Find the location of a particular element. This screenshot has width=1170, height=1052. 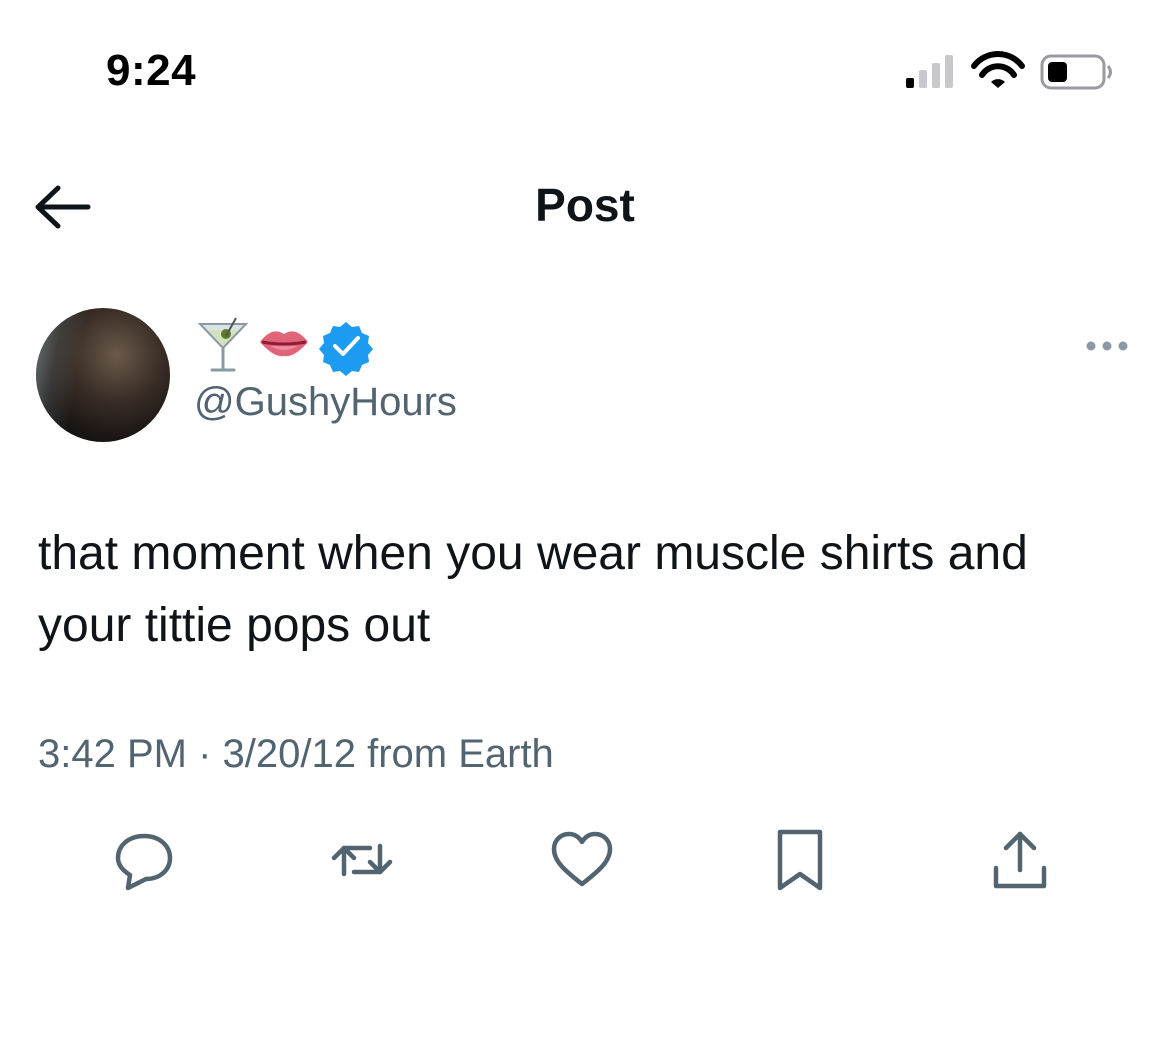

wifi-icon is located at coordinates (998, 69).